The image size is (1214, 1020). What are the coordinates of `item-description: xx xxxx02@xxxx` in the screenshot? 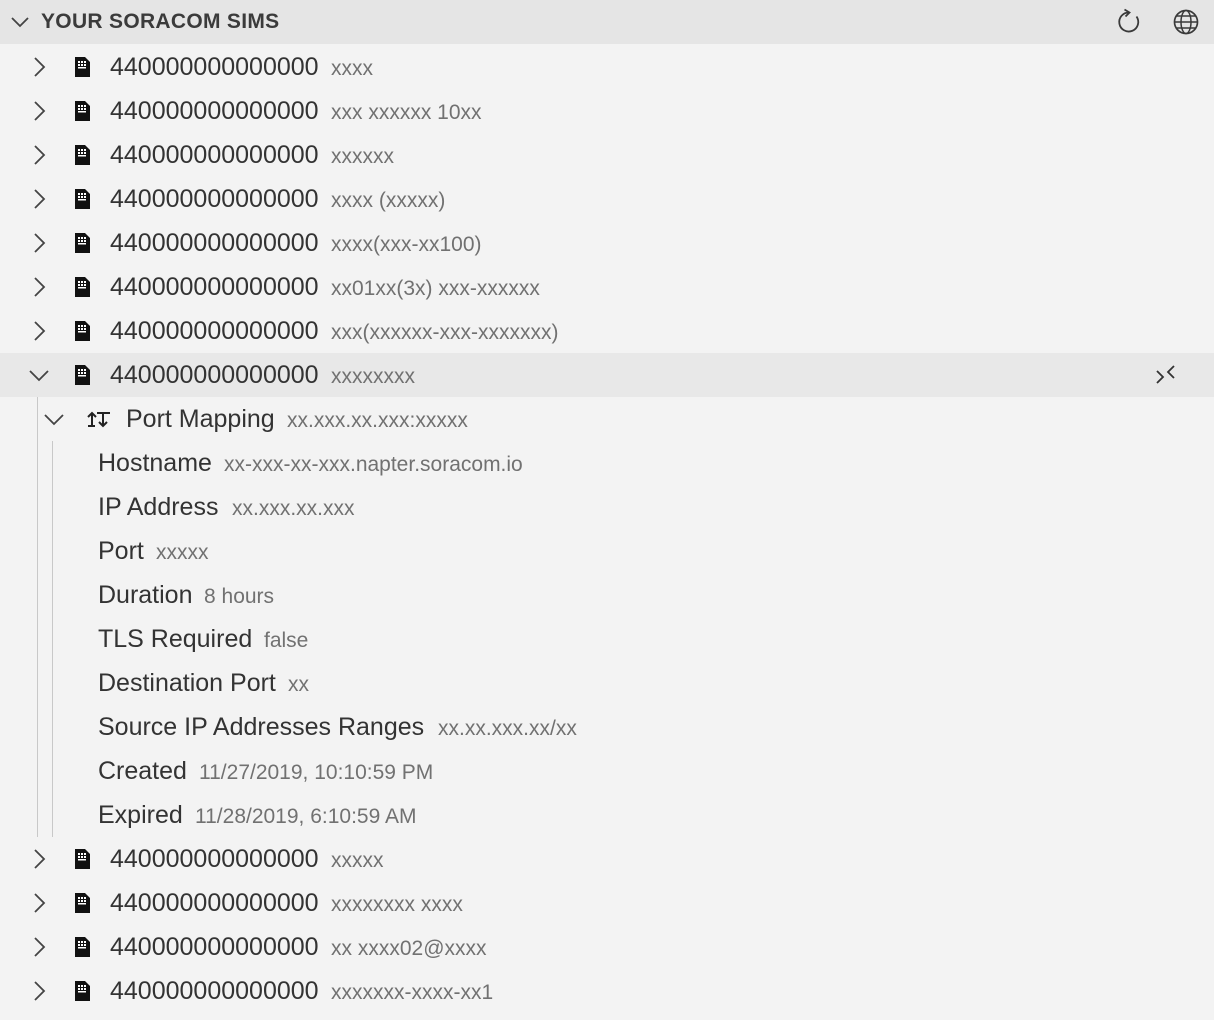 It's located at (409, 948).